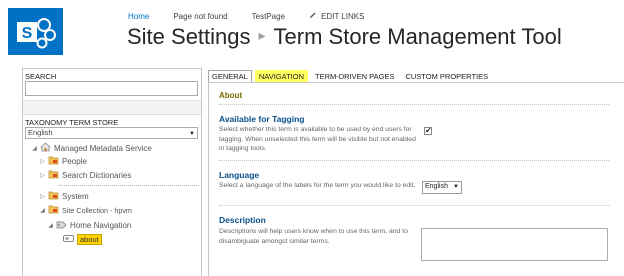 The height and width of the screenshot is (276, 624). I want to click on pencil-icon, so click(313, 16).